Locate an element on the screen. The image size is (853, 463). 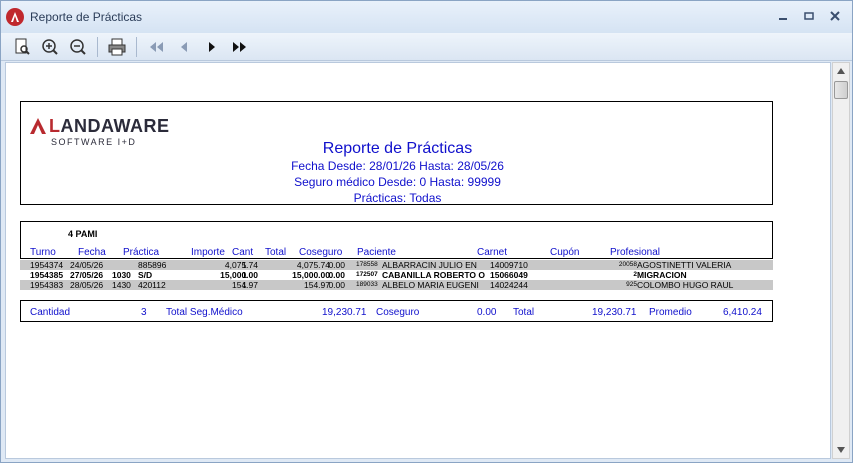
cell-patient-id: 178558 is located at coordinates (367, 264).